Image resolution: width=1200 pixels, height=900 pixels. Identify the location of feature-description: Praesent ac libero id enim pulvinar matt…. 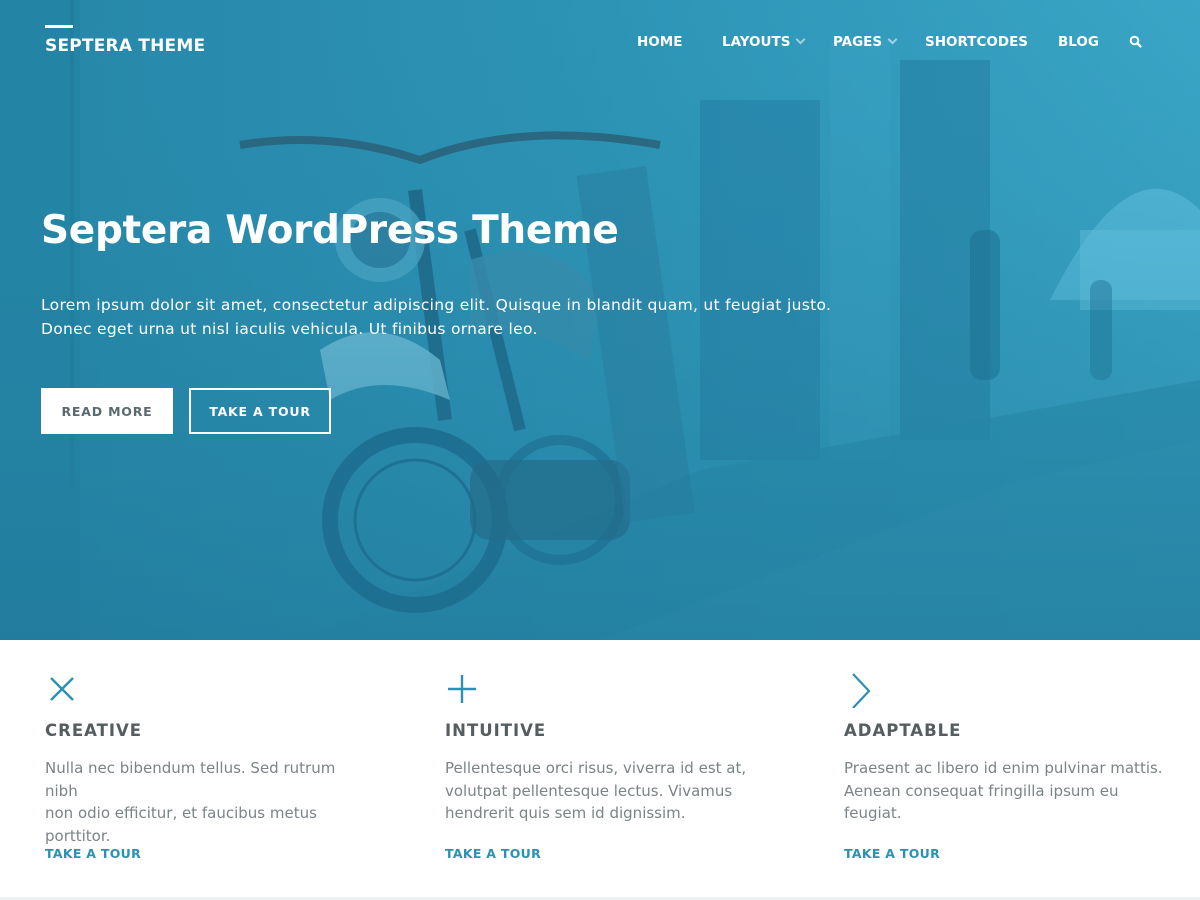
(1004, 791).